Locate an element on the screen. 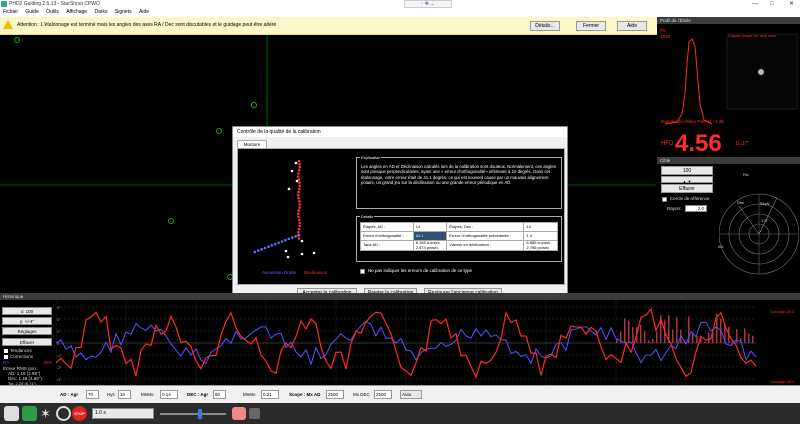 The height and width of the screenshot is (424, 800). menu-affichage: Affichage is located at coordinates (76, 12).